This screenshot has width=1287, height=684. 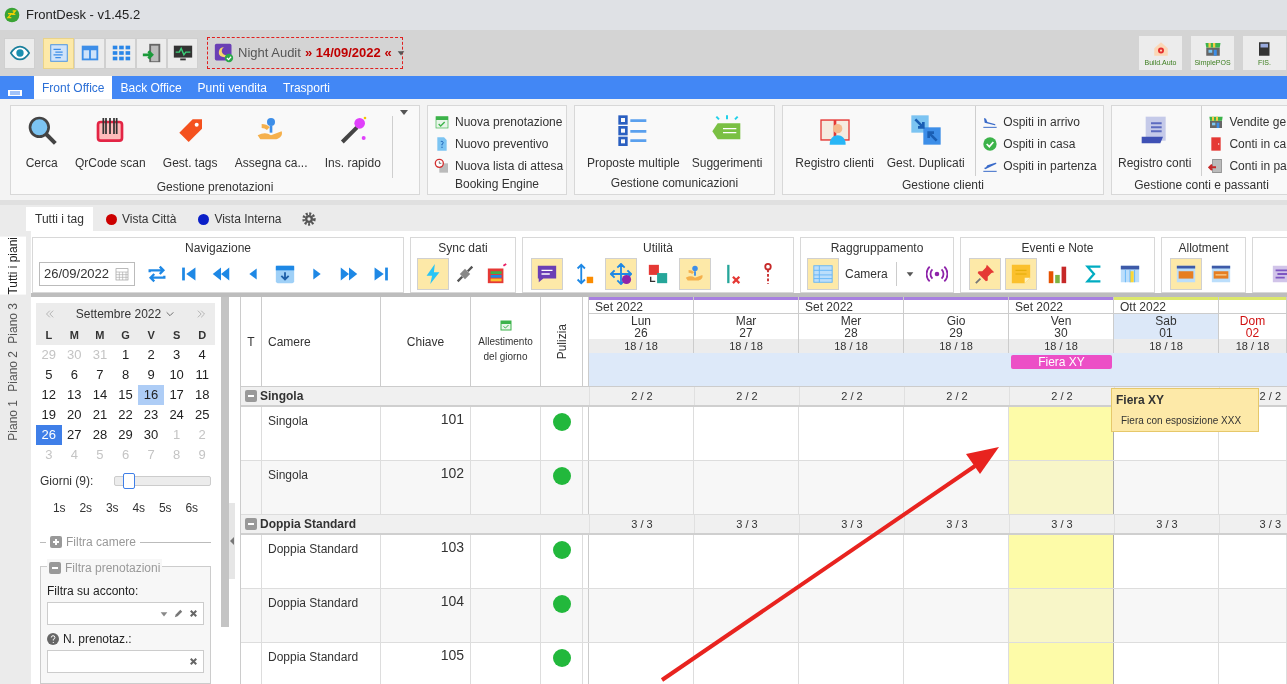 What do you see at coordinates (162, 481) in the screenshot?
I see `days-slider` at bounding box center [162, 481].